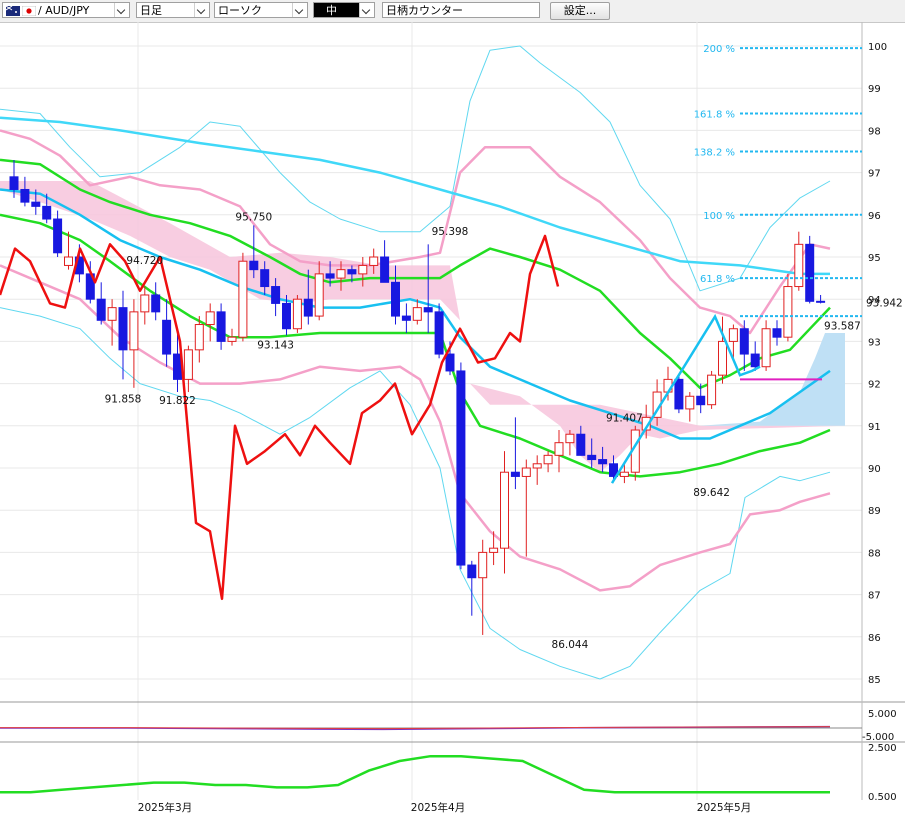 This screenshot has height=818, width=905. What do you see at coordinates (415, 774) in the screenshot?
I see `volatility-line` at bounding box center [415, 774].